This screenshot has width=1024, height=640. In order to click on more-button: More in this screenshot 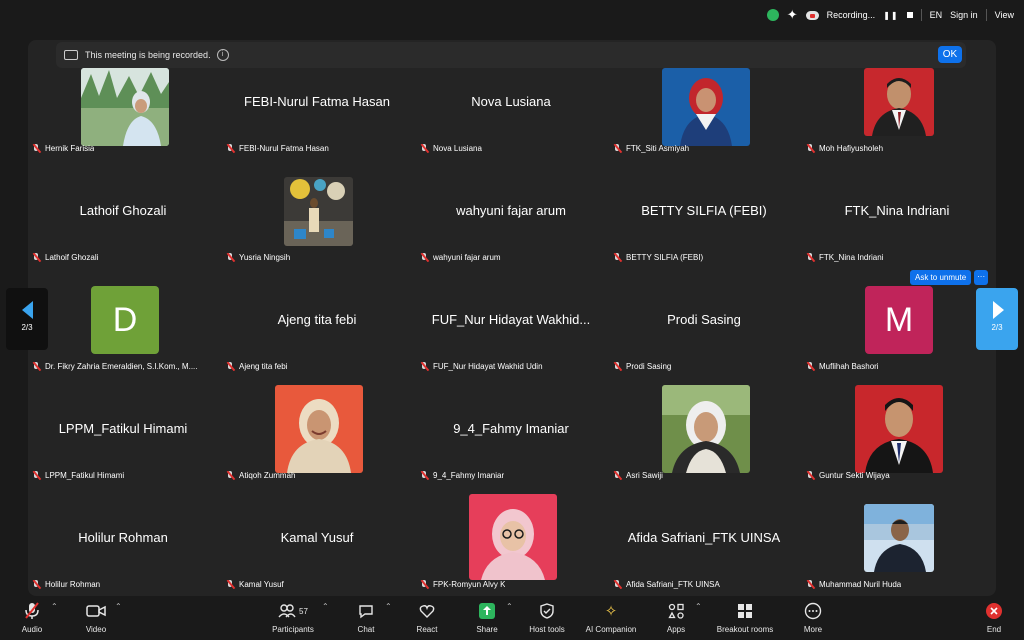, I will do `click(813, 617)`.